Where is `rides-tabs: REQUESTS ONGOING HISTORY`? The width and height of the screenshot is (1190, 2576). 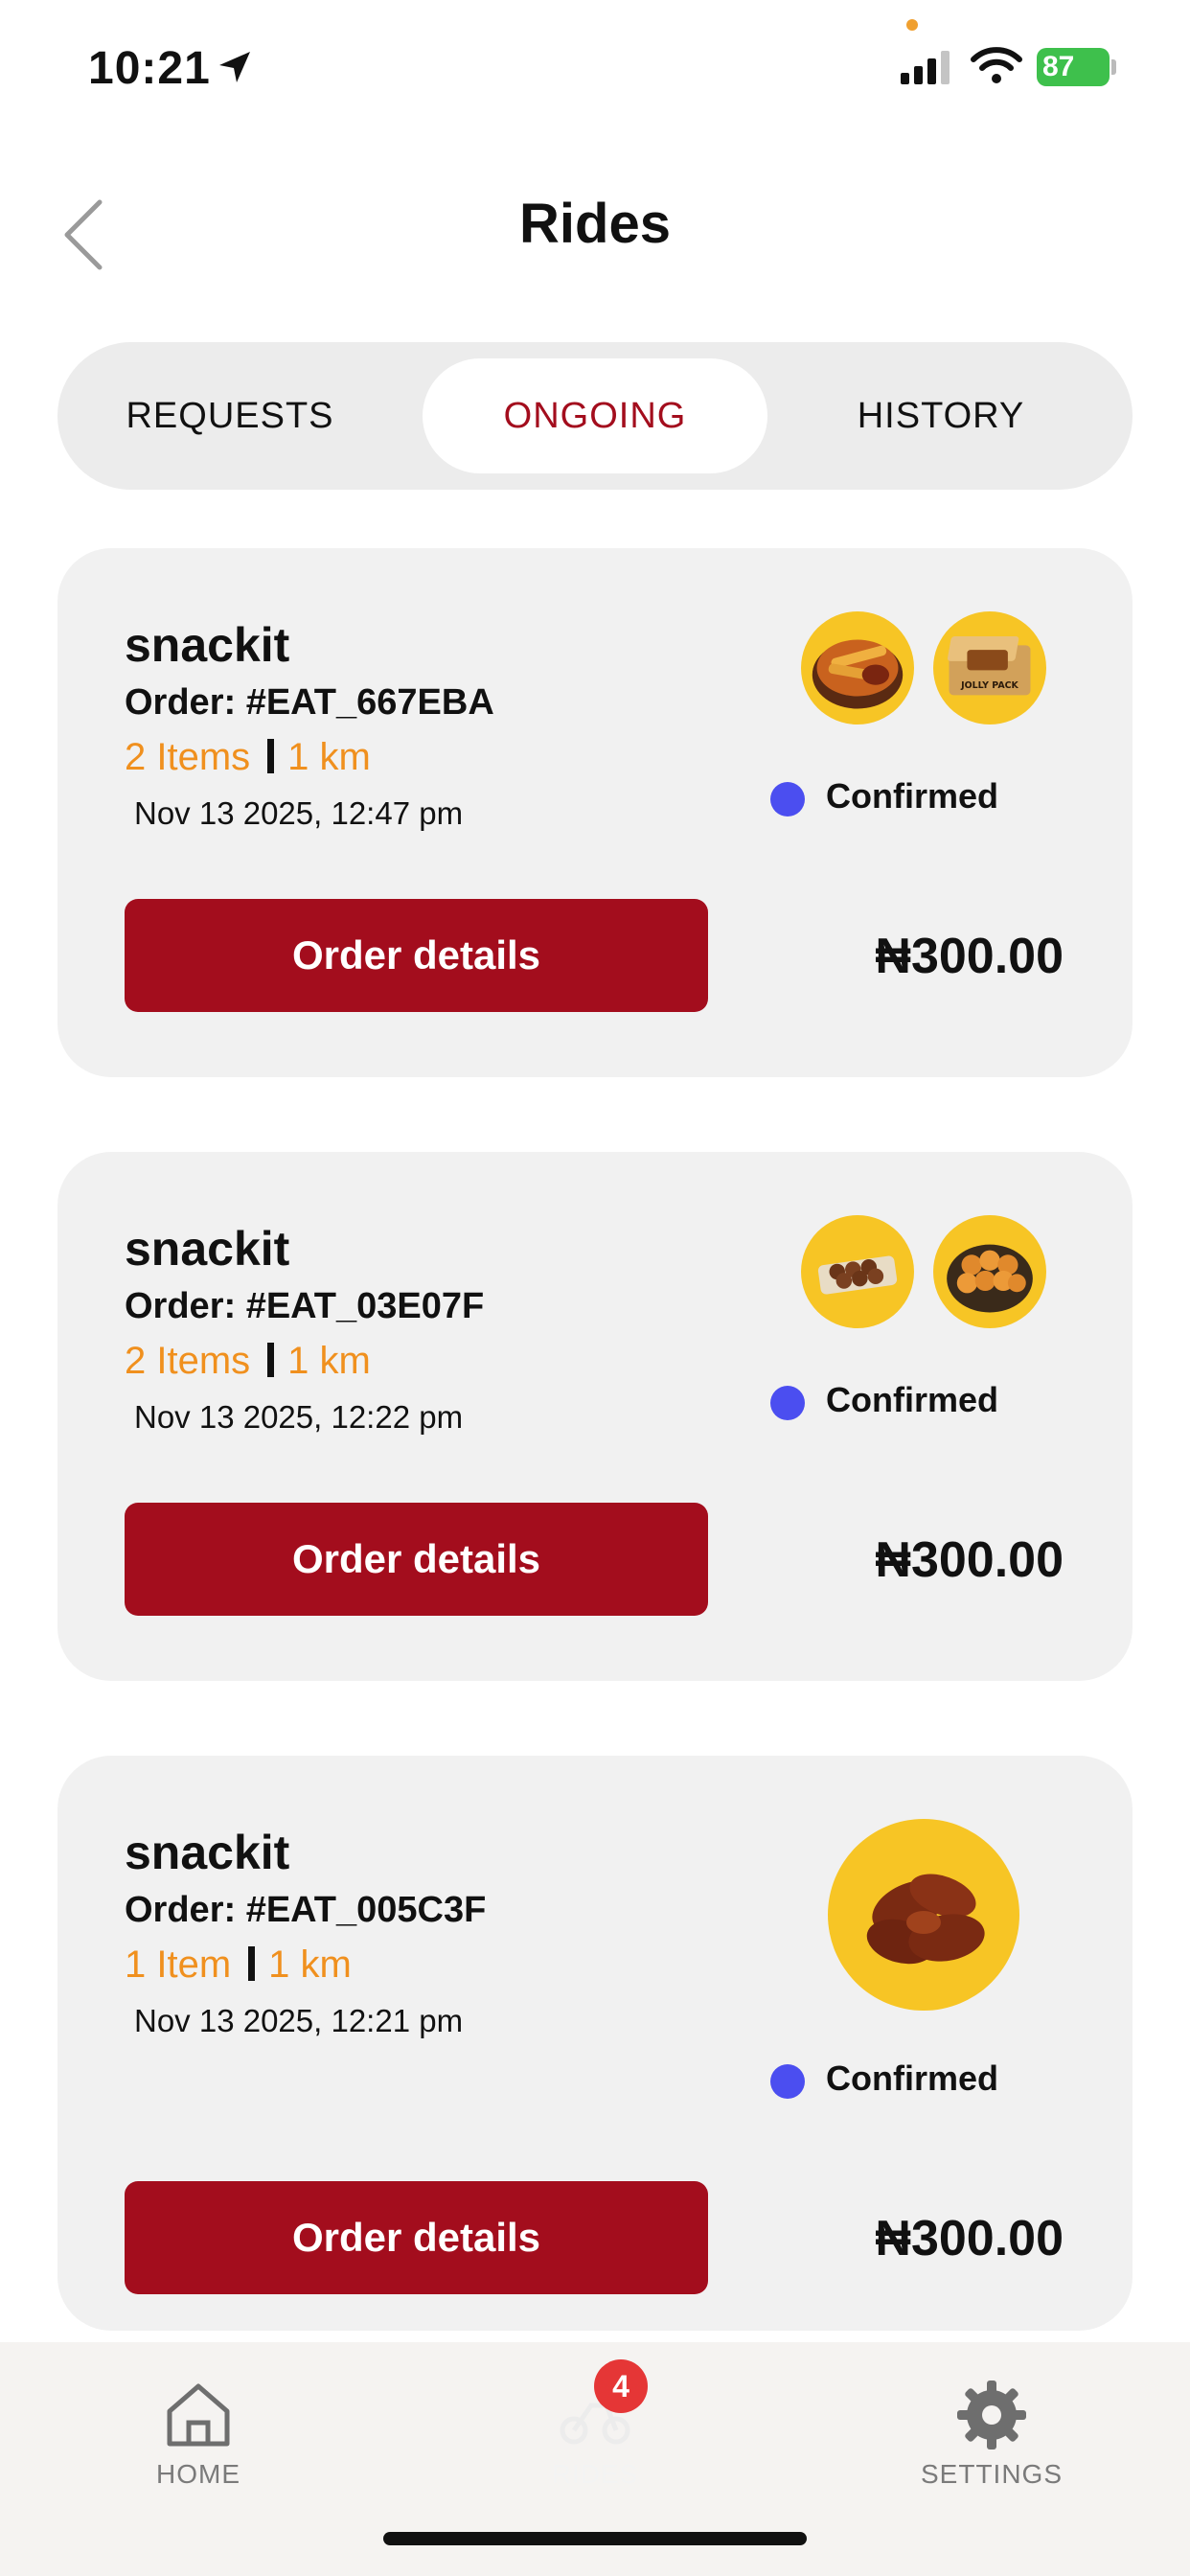 rides-tabs: REQUESTS ONGOING HISTORY is located at coordinates (595, 416).